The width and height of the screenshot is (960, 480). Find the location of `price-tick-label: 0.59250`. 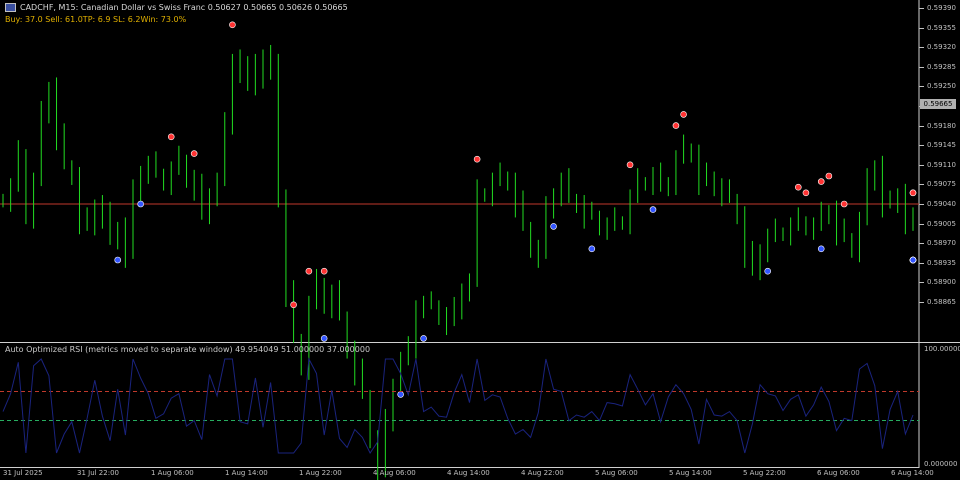

price-tick-label: 0.59250 is located at coordinates (941, 86).